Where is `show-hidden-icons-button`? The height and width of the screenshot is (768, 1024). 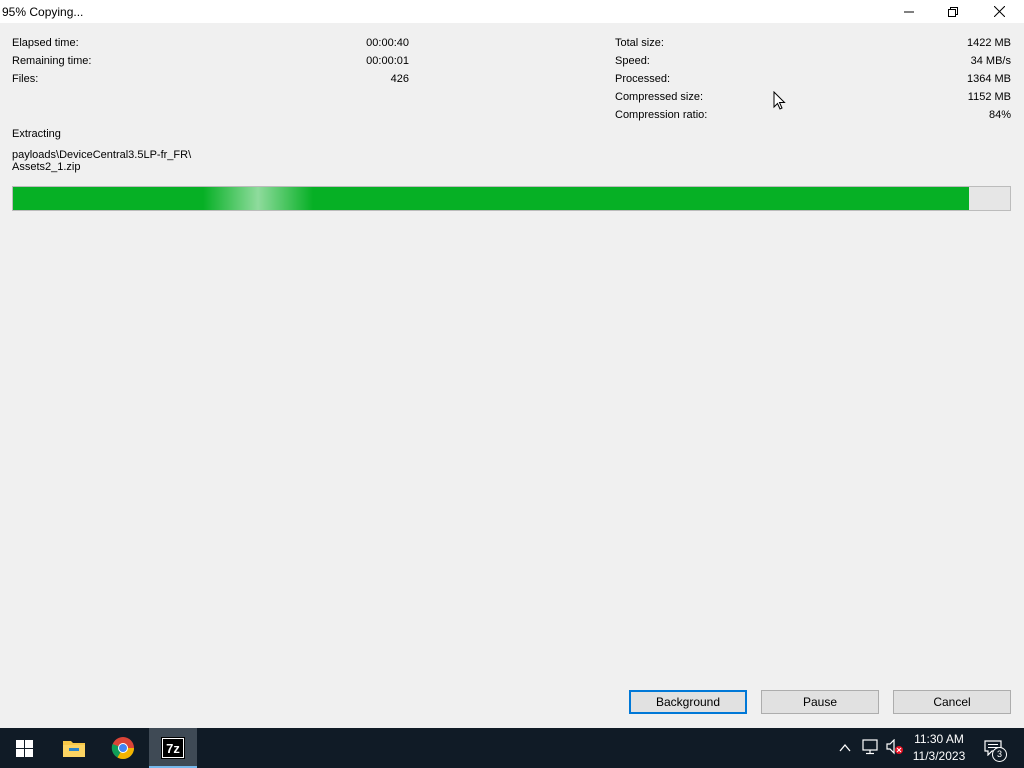 show-hidden-icons-button is located at coordinates (845, 749).